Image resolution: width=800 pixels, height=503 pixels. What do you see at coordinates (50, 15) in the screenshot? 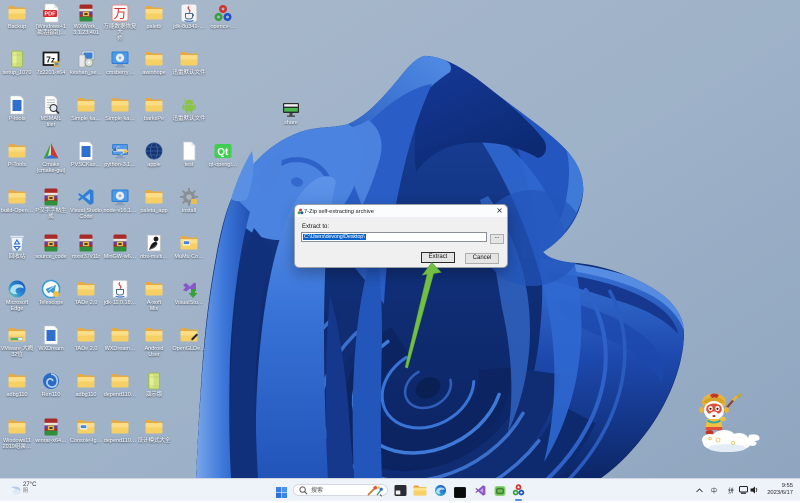
I see `svg-text: PDF` at bounding box center [50, 15].